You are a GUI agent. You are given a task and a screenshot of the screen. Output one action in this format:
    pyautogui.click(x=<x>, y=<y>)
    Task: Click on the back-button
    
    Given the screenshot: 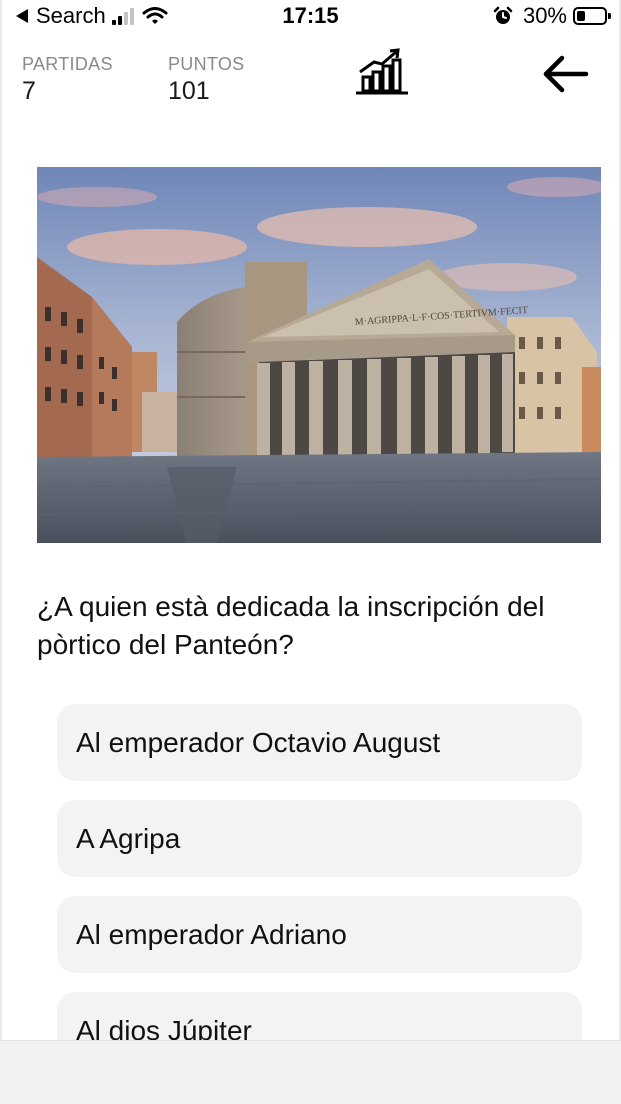 What is the action you would take?
    pyautogui.click(x=565, y=76)
    